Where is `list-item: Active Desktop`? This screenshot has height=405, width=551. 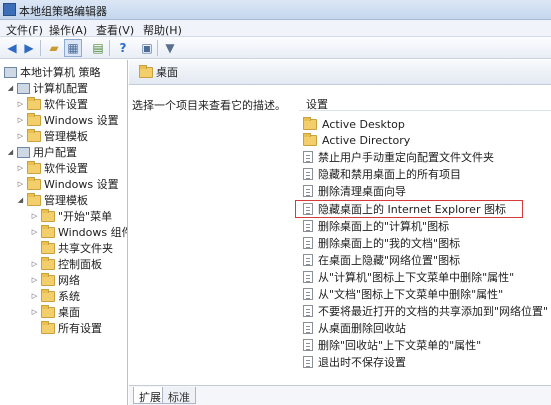 list-item: Active Desktop is located at coordinates (354, 124).